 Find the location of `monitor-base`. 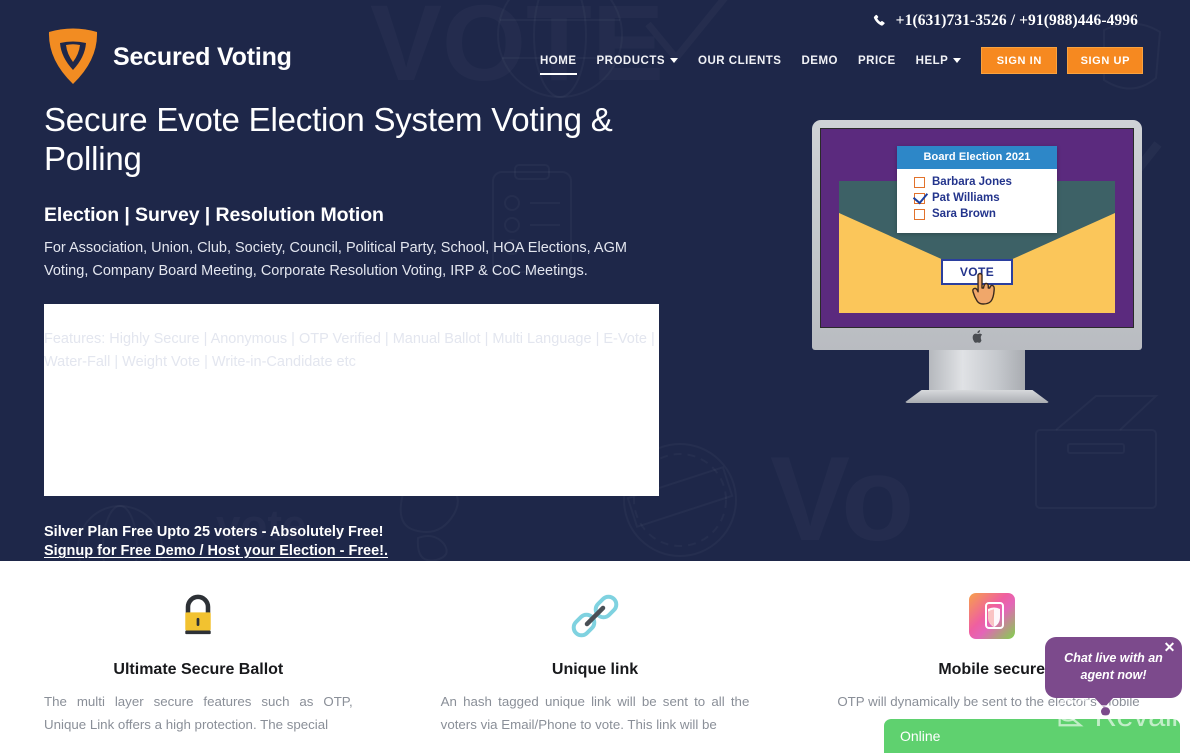

monitor-base is located at coordinates (977, 396).